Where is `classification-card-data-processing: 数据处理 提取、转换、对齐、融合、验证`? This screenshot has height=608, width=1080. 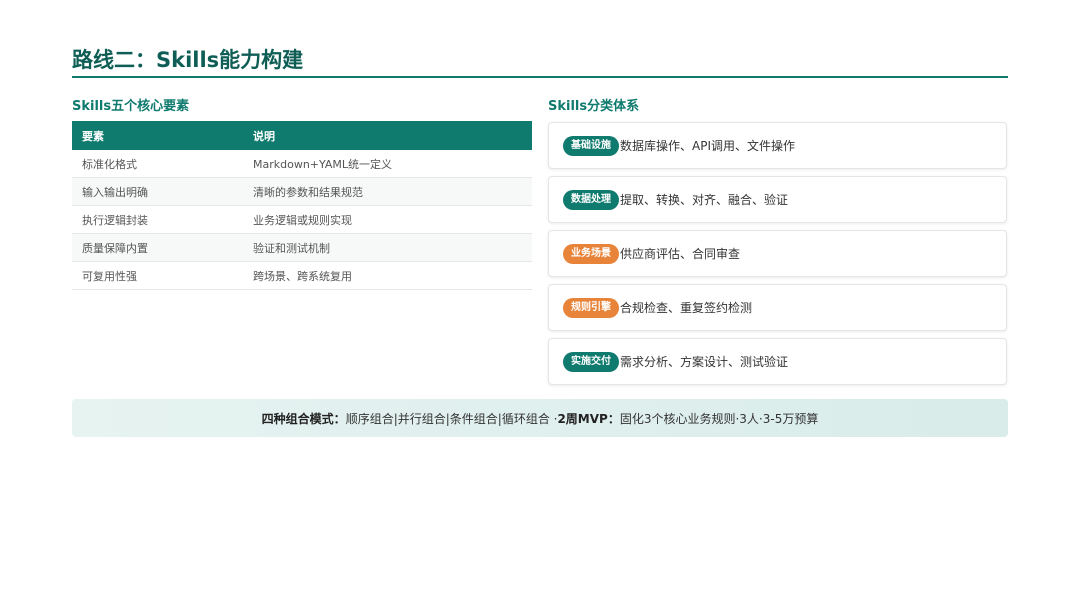 classification-card-data-processing: 数据处理 提取、转换、对齐、融合、验证 is located at coordinates (777, 199).